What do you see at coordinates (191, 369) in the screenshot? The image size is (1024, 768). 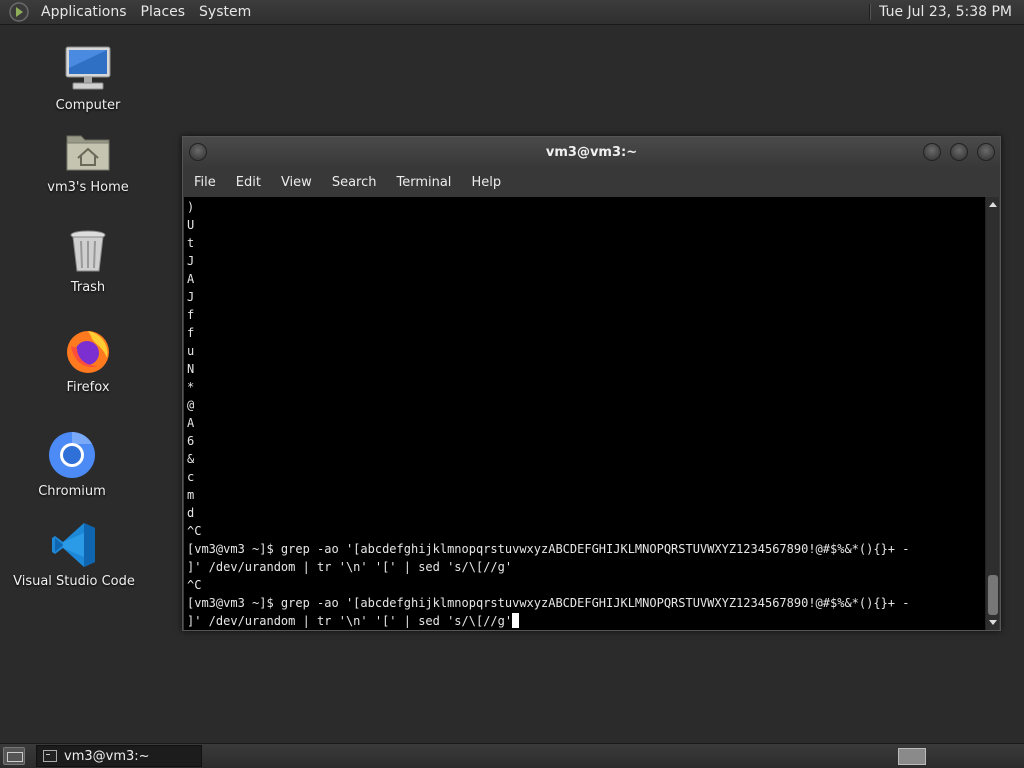 I see `terminal-line: N` at bounding box center [191, 369].